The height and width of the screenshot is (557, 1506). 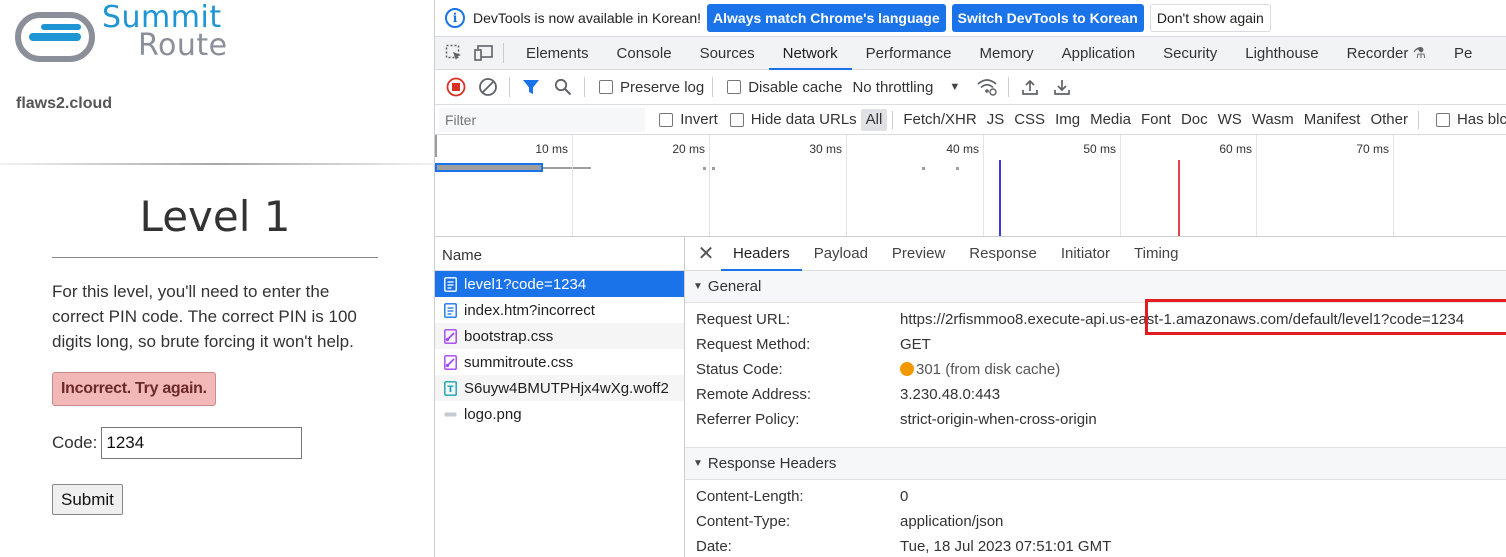 I want to click on tab-console: Console, so click(x=644, y=53).